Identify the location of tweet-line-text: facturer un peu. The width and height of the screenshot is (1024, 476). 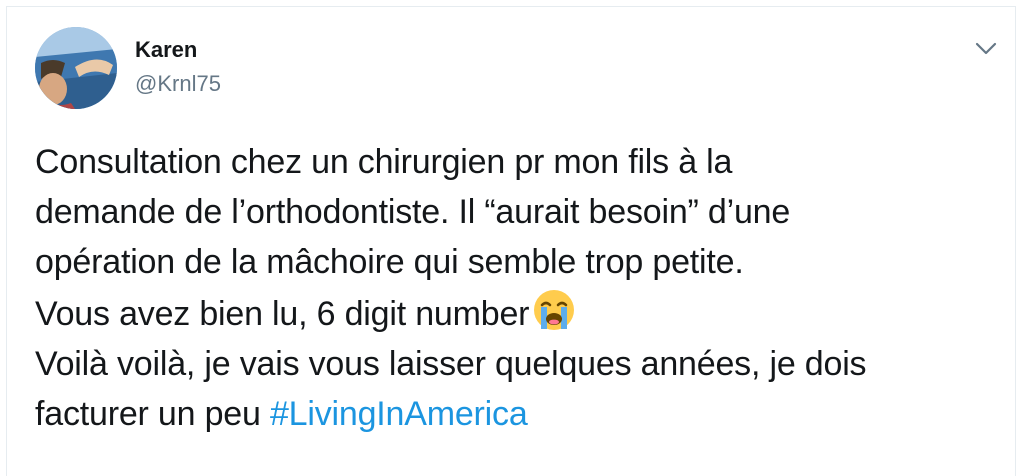
(152, 414).